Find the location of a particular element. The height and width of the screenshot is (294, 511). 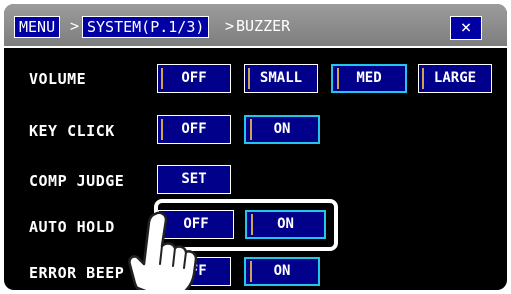

comp-judge-label: COMP JUDGE is located at coordinates (77, 181).